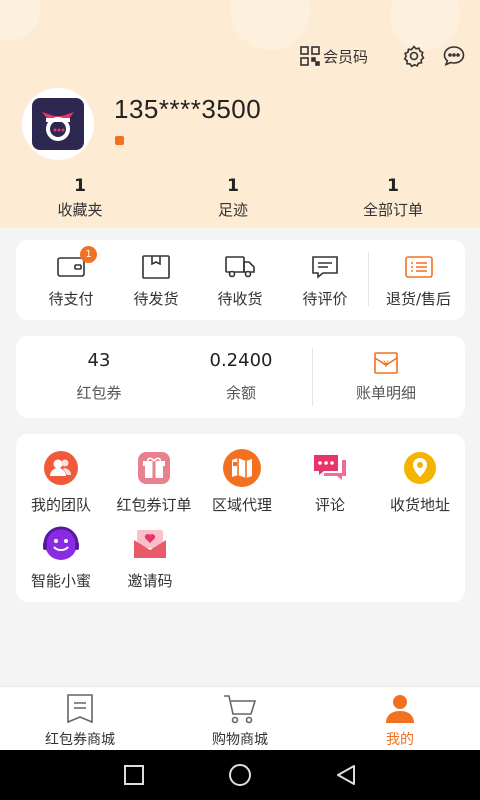  Describe the element at coordinates (99, 360) in the screenshot. I see `coupons-value: 43` at that location.